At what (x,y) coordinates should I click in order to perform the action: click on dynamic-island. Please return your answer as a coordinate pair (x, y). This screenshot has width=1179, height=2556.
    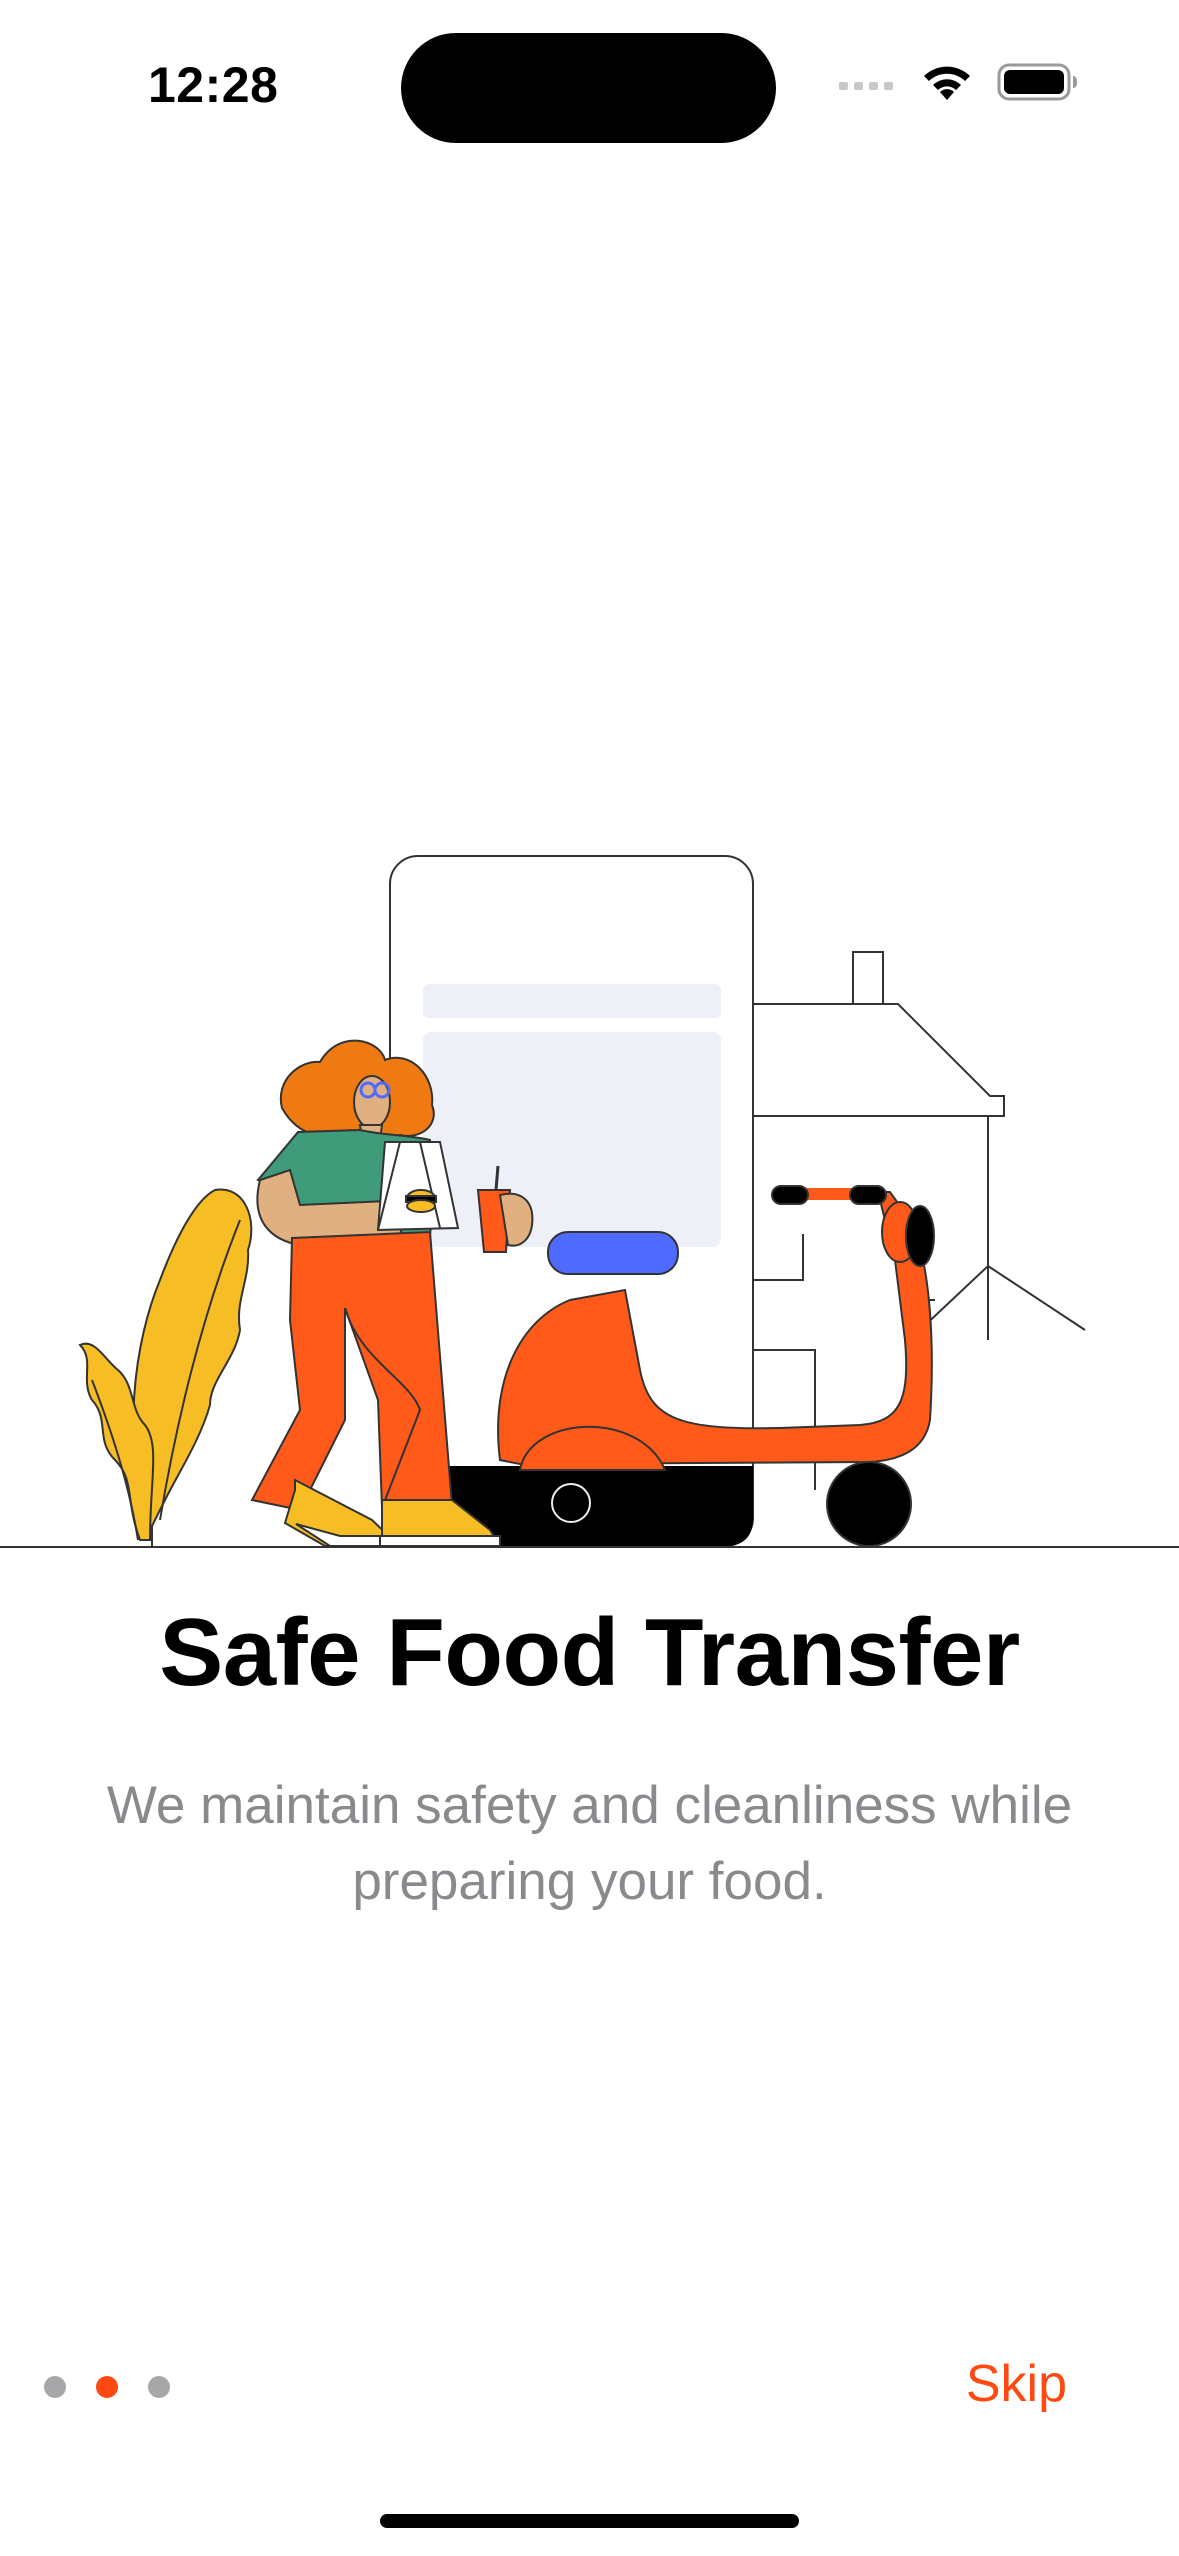
    Looking at the image, I should click on (588, 88).